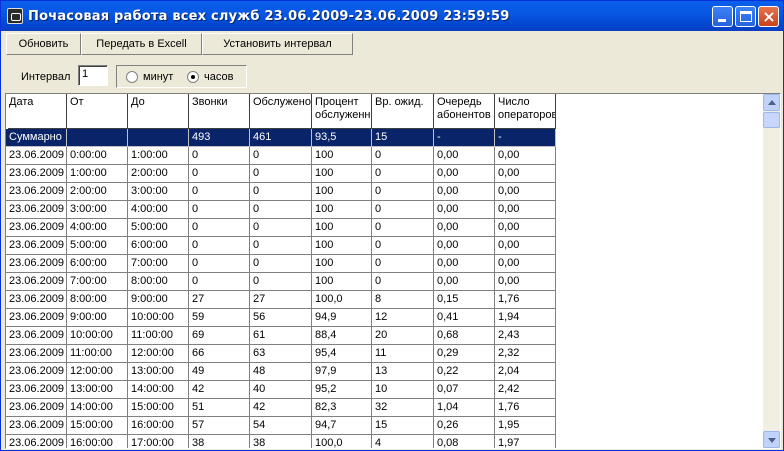 The width and height of the screenshot is (784, 451). Describe the element at coordinates (97, 408) in the screenshot. I see `cell-from: 14:00:00` at that location.